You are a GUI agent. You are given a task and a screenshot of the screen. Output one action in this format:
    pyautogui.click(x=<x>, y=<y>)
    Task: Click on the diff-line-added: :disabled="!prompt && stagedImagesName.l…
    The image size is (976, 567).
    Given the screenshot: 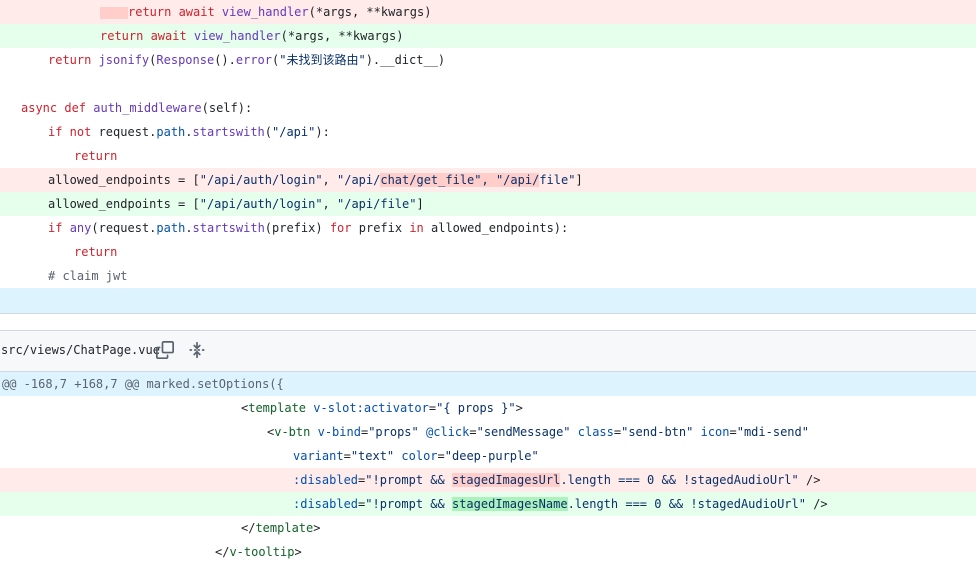 What is the action you would take?
    pyautogui.click(x=488, y=504)
    